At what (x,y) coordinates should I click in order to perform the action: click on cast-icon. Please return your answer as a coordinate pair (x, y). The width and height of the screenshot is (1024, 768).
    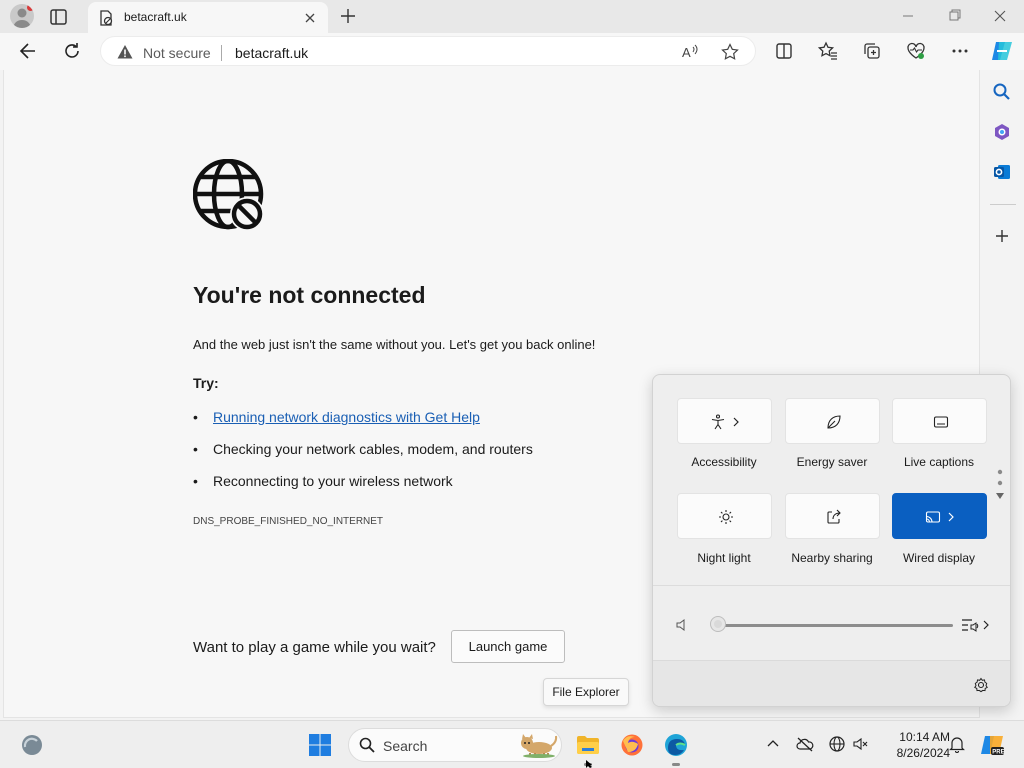
    Looking at the image, I should click on (933, 517).